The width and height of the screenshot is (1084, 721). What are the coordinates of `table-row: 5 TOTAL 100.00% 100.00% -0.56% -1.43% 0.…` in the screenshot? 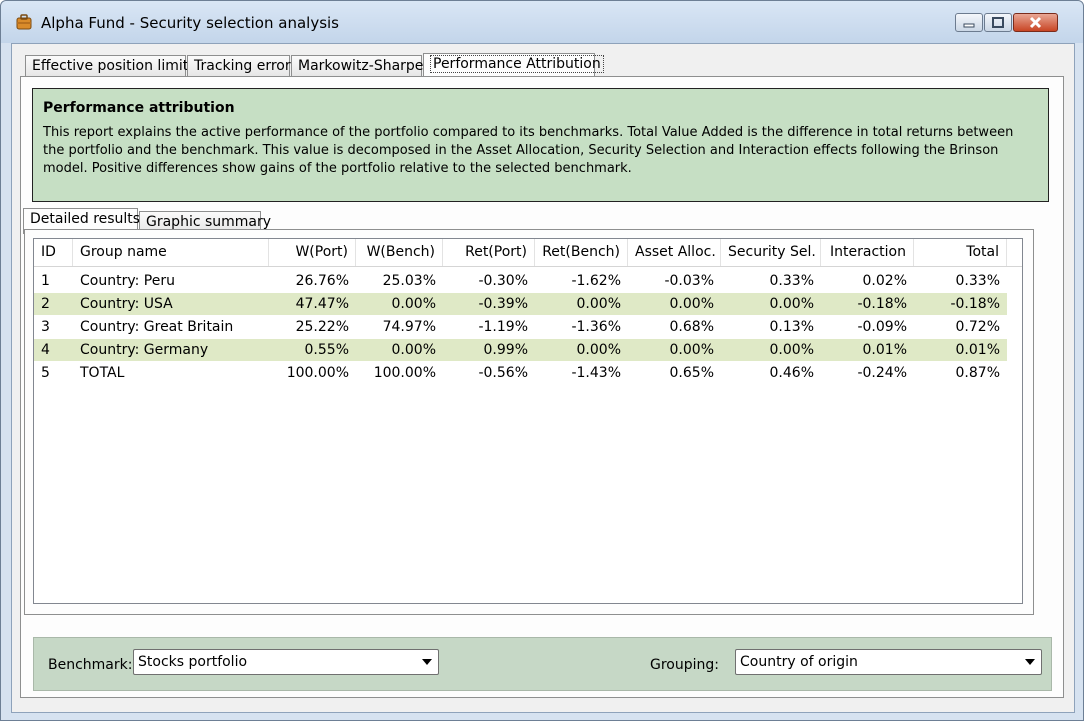 It's located at (528, 373).